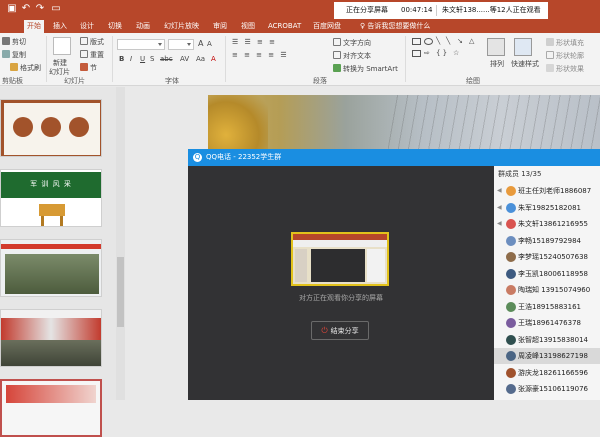  What do you see at coordinates (181, 44) in the screenshot?
I see `font-size-combo` at bounding box center [181, 44].